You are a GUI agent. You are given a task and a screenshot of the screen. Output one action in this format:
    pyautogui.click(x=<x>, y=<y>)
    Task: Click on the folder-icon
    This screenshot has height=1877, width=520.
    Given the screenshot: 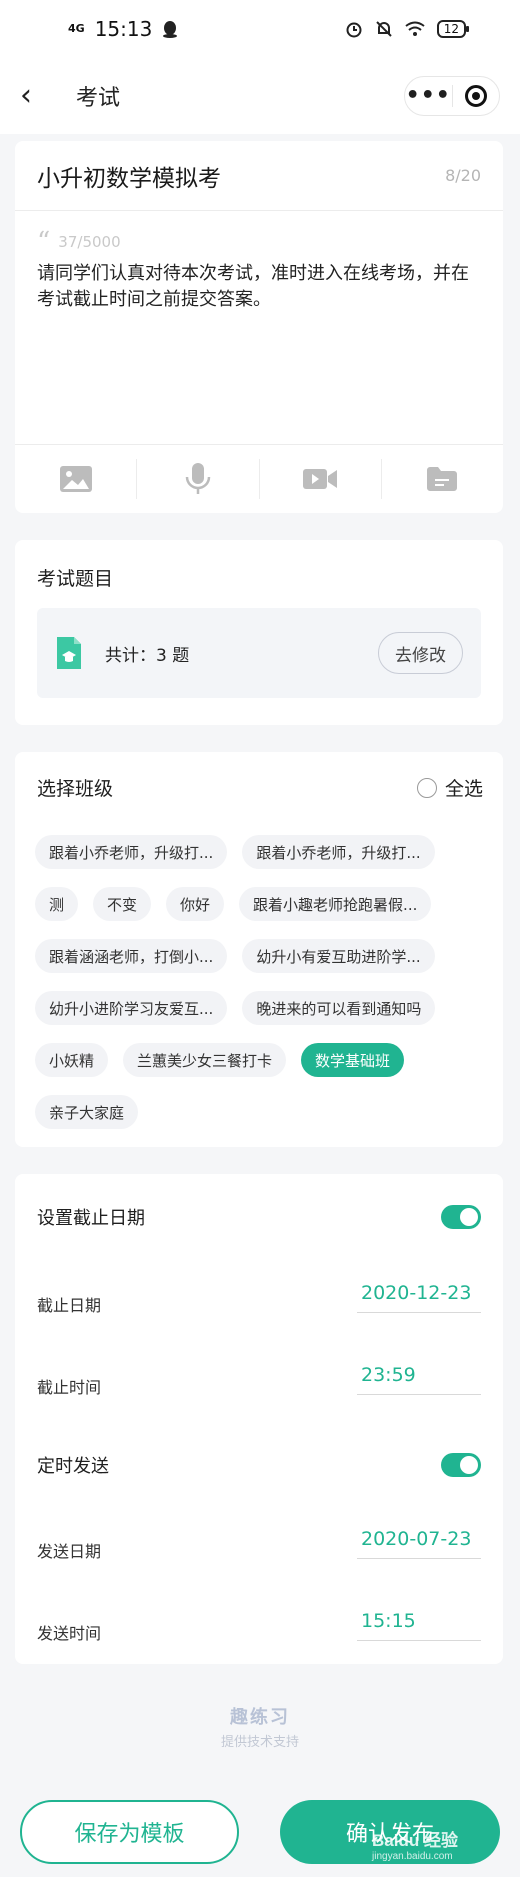 What is the action you would take?
    pyautogui.click(x=442, y=478)
    